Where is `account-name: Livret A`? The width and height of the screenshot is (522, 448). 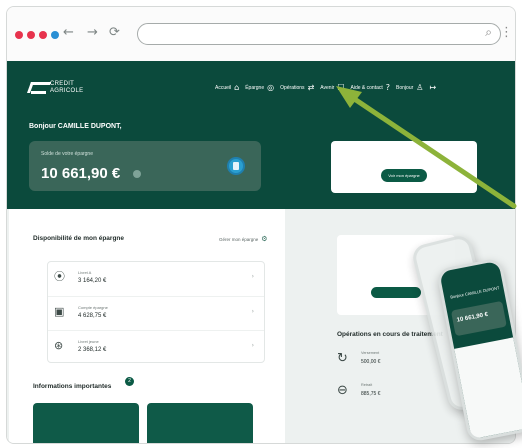 account-name: Livret A is located at coordinates (85, 272).